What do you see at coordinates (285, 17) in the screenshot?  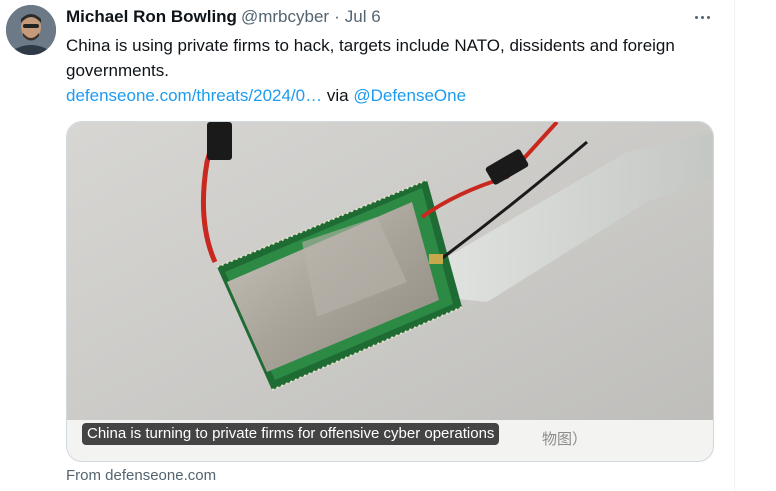 I see `author-handle: @mrbcyber` at bounding box center [285, 17].